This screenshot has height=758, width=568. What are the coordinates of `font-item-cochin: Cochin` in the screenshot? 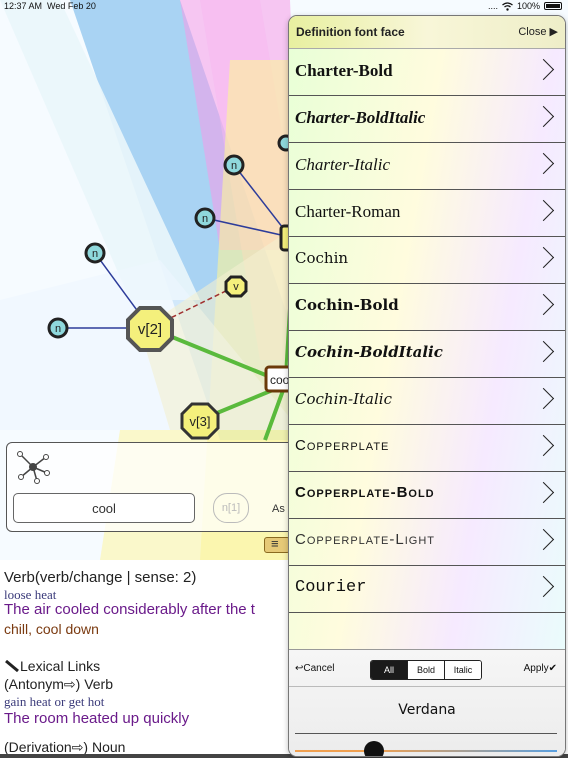 It's located at (427, 260).